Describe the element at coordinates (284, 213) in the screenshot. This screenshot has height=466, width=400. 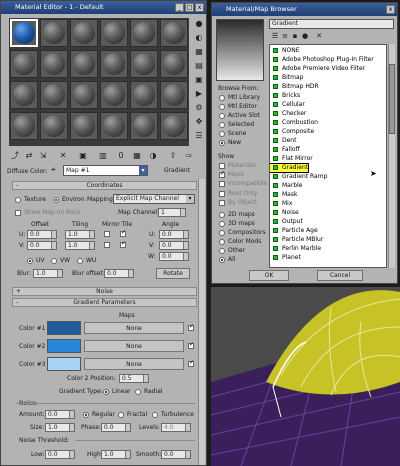
I see `list-item: Noise` at that location.